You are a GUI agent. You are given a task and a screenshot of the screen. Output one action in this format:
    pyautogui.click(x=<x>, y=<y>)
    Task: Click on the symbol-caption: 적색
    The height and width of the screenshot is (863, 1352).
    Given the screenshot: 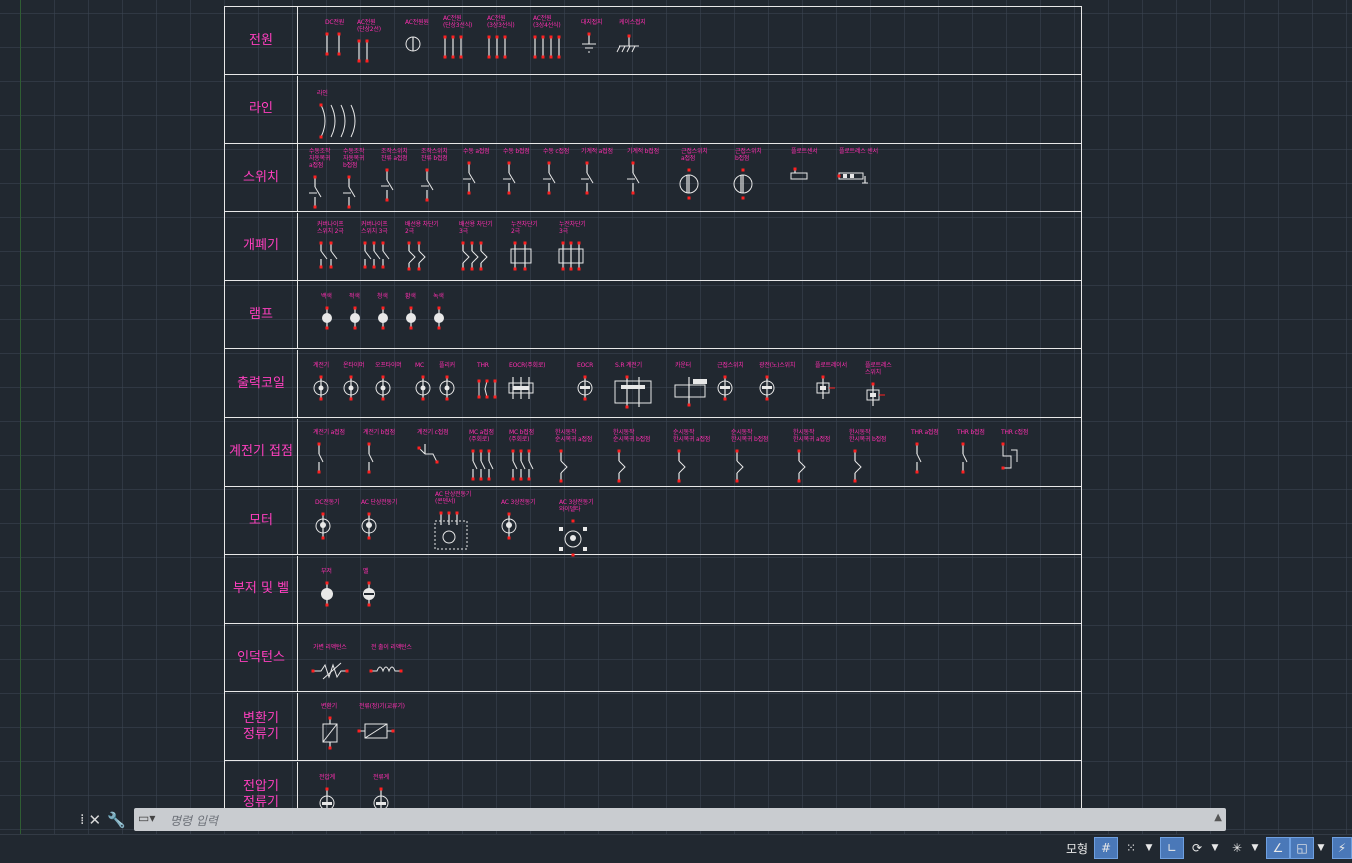 What is the action you would take?
    pyautogui.click(x=354, y=296)
    